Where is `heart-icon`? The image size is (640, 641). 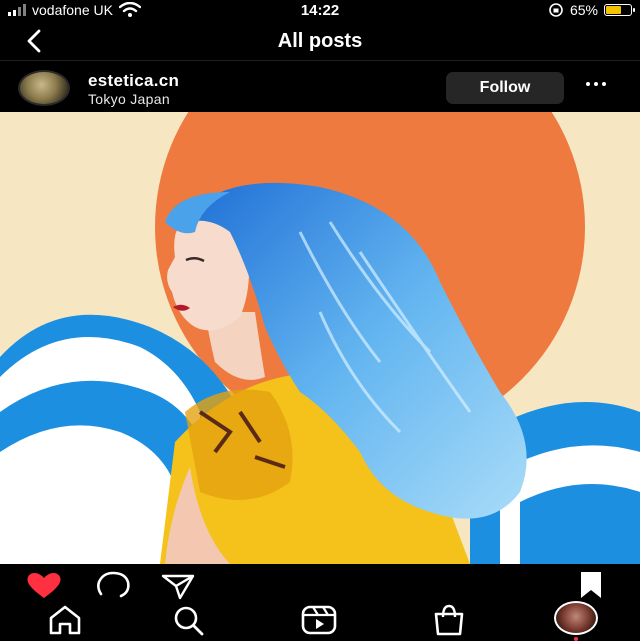 heart-icon is located at coordinates (44, 585).